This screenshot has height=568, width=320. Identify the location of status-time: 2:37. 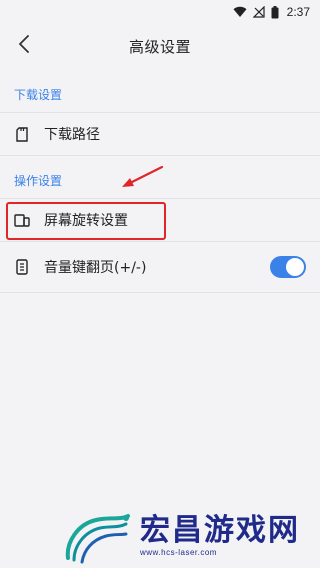
(298, 12).